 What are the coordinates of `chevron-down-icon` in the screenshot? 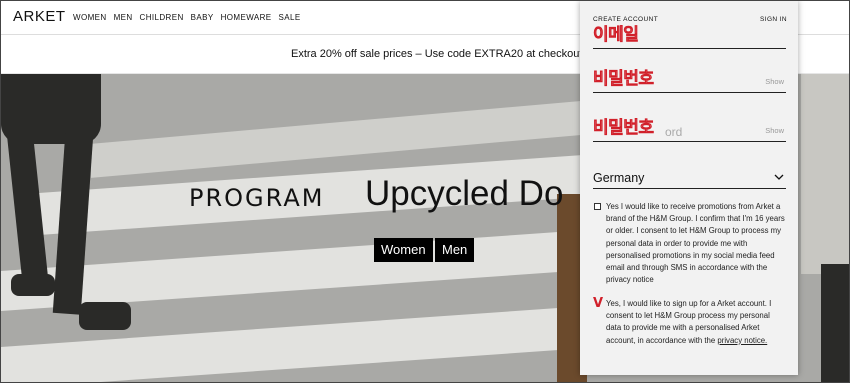 It's located at (779, 177).